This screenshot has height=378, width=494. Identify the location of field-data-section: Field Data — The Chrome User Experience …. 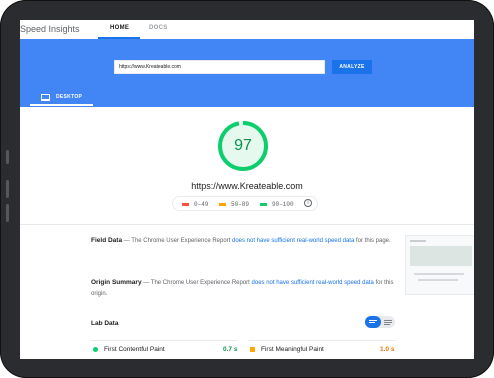
(243, 241).